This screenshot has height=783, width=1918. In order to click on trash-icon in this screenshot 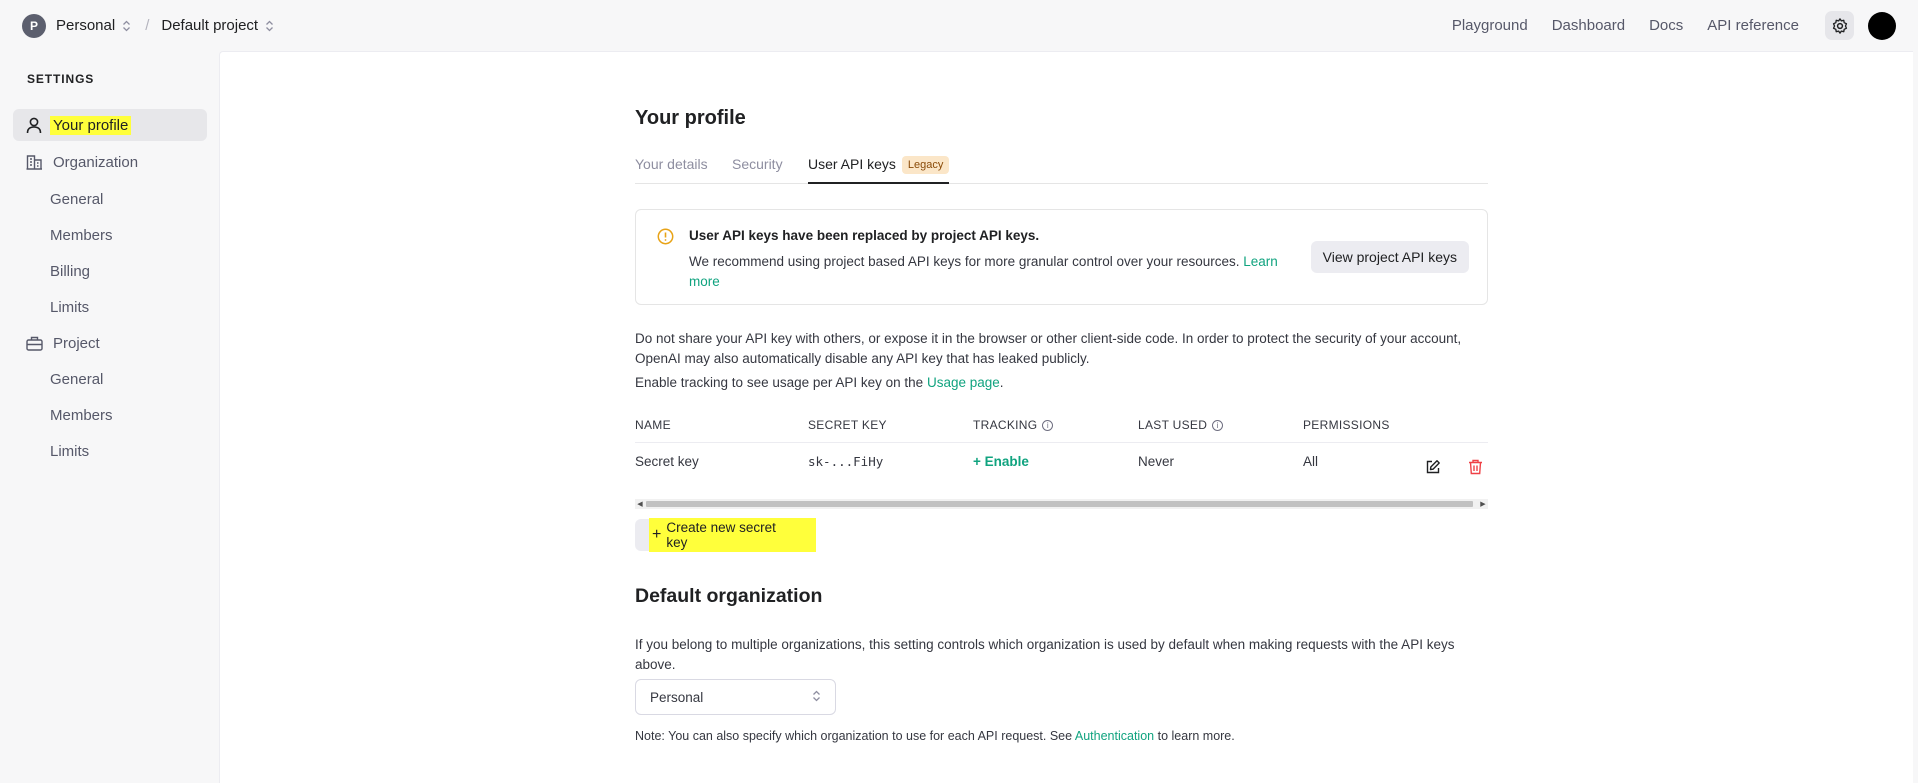, I will do `click(1475, 467)`.